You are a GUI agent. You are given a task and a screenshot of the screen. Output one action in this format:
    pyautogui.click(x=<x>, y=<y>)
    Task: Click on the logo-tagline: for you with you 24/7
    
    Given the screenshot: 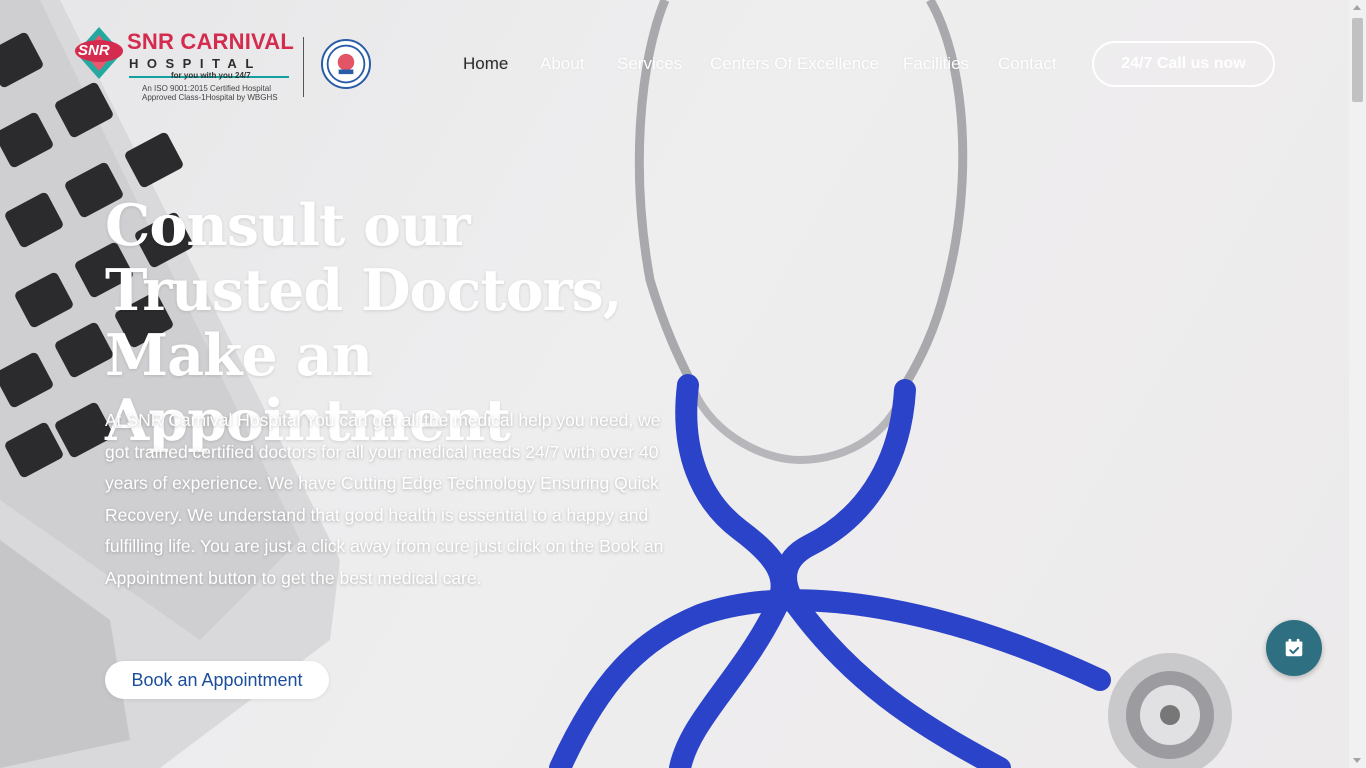 What is the action you would take?
    pyautogui.click(x=211, y=75)
    